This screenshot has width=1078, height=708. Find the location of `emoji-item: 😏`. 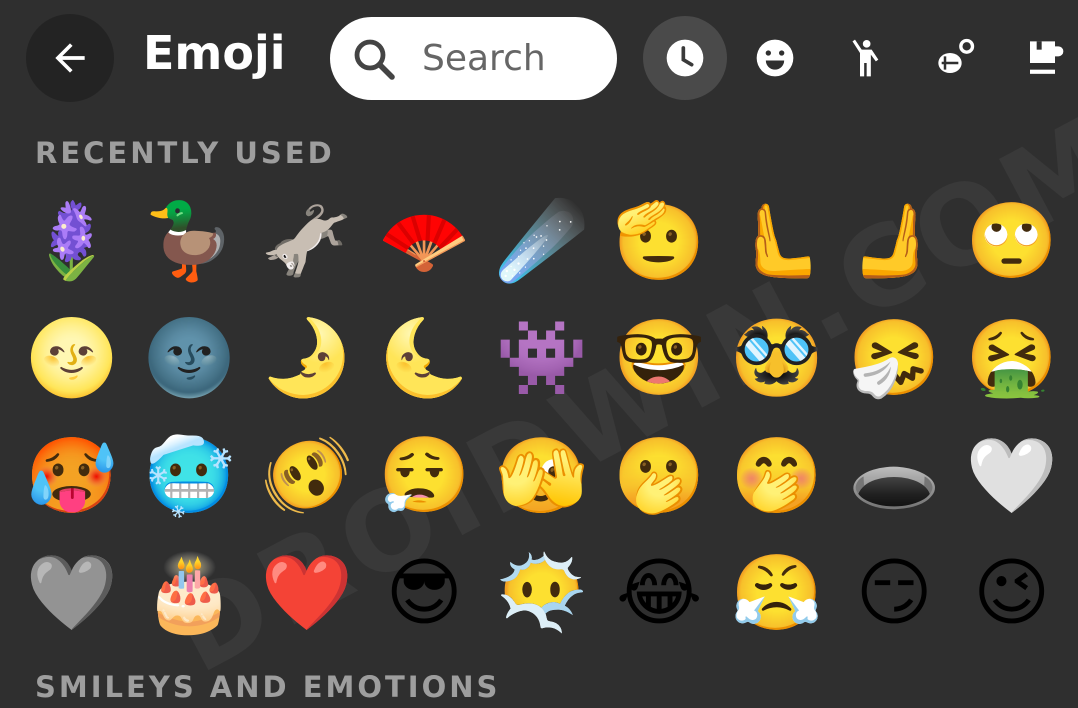

emoji-item: 😏 is located at coordinates (895, 594).